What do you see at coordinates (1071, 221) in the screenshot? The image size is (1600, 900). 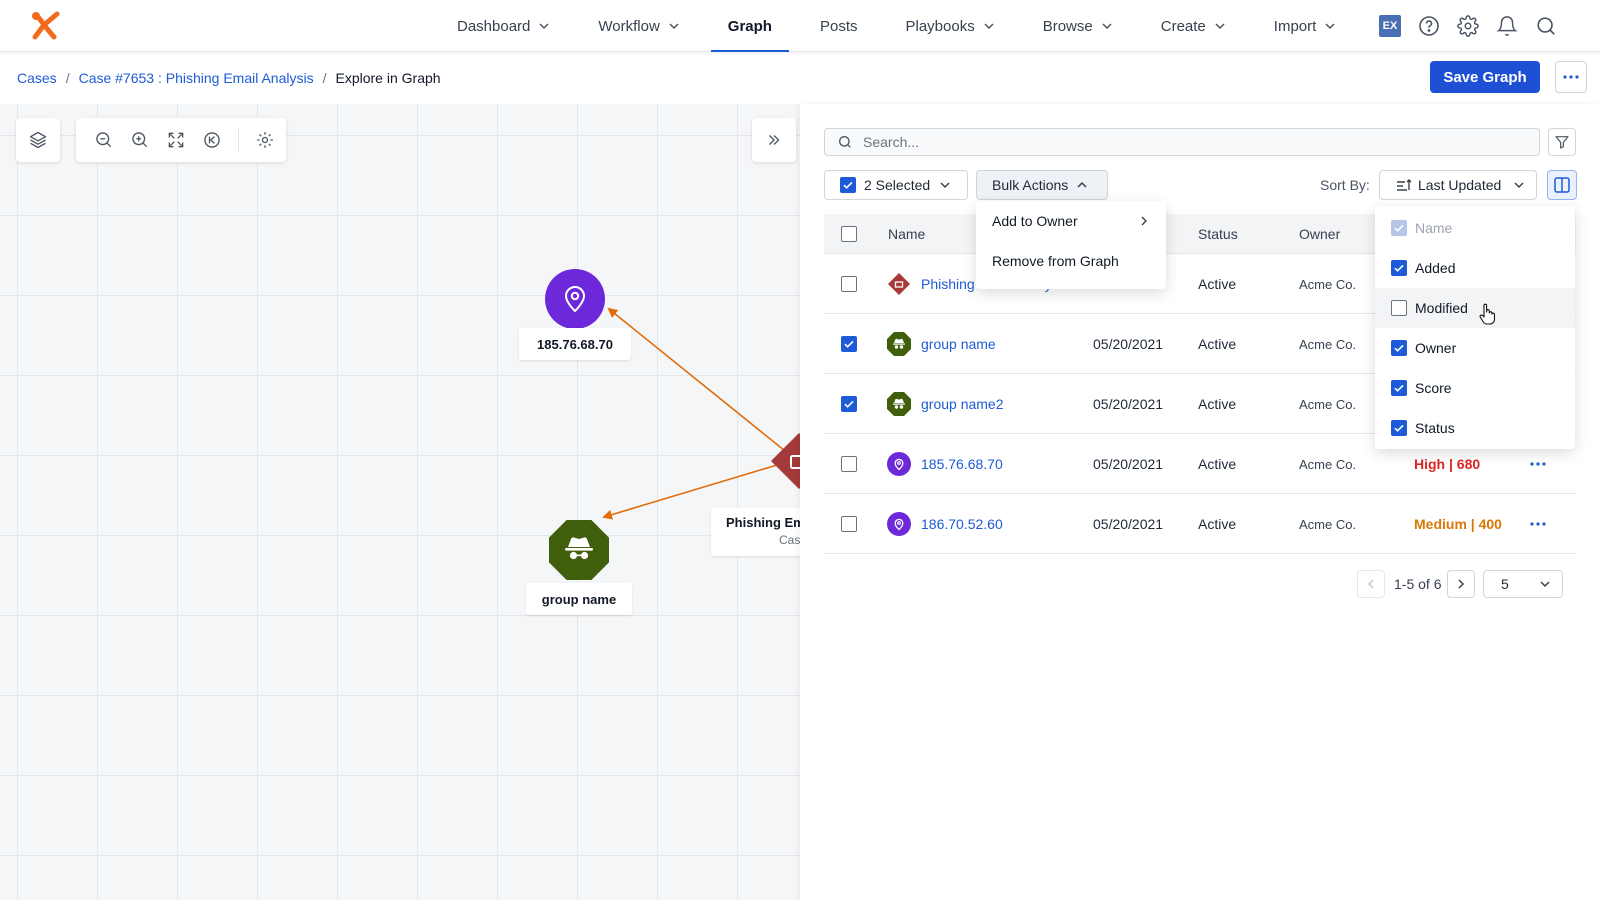 I see `menu-item-add-to-owner: Add to Owner` at bounding box center [1071, 221].